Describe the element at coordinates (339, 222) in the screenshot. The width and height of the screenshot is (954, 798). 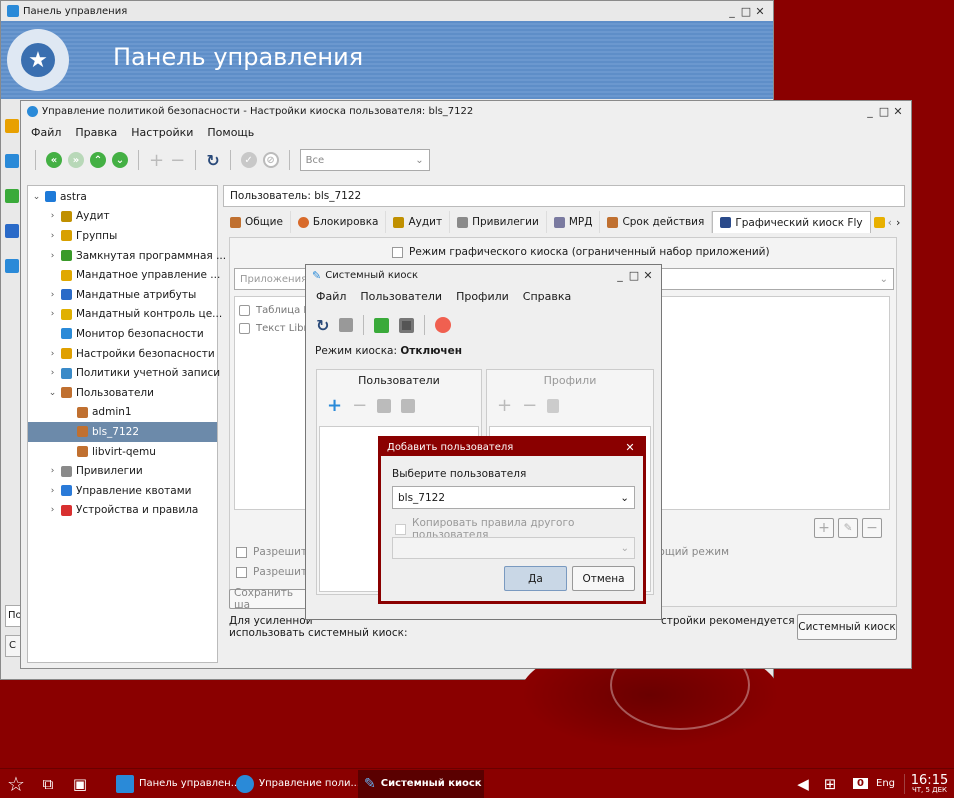
I see `tab-lock: Блокировка` at that location.